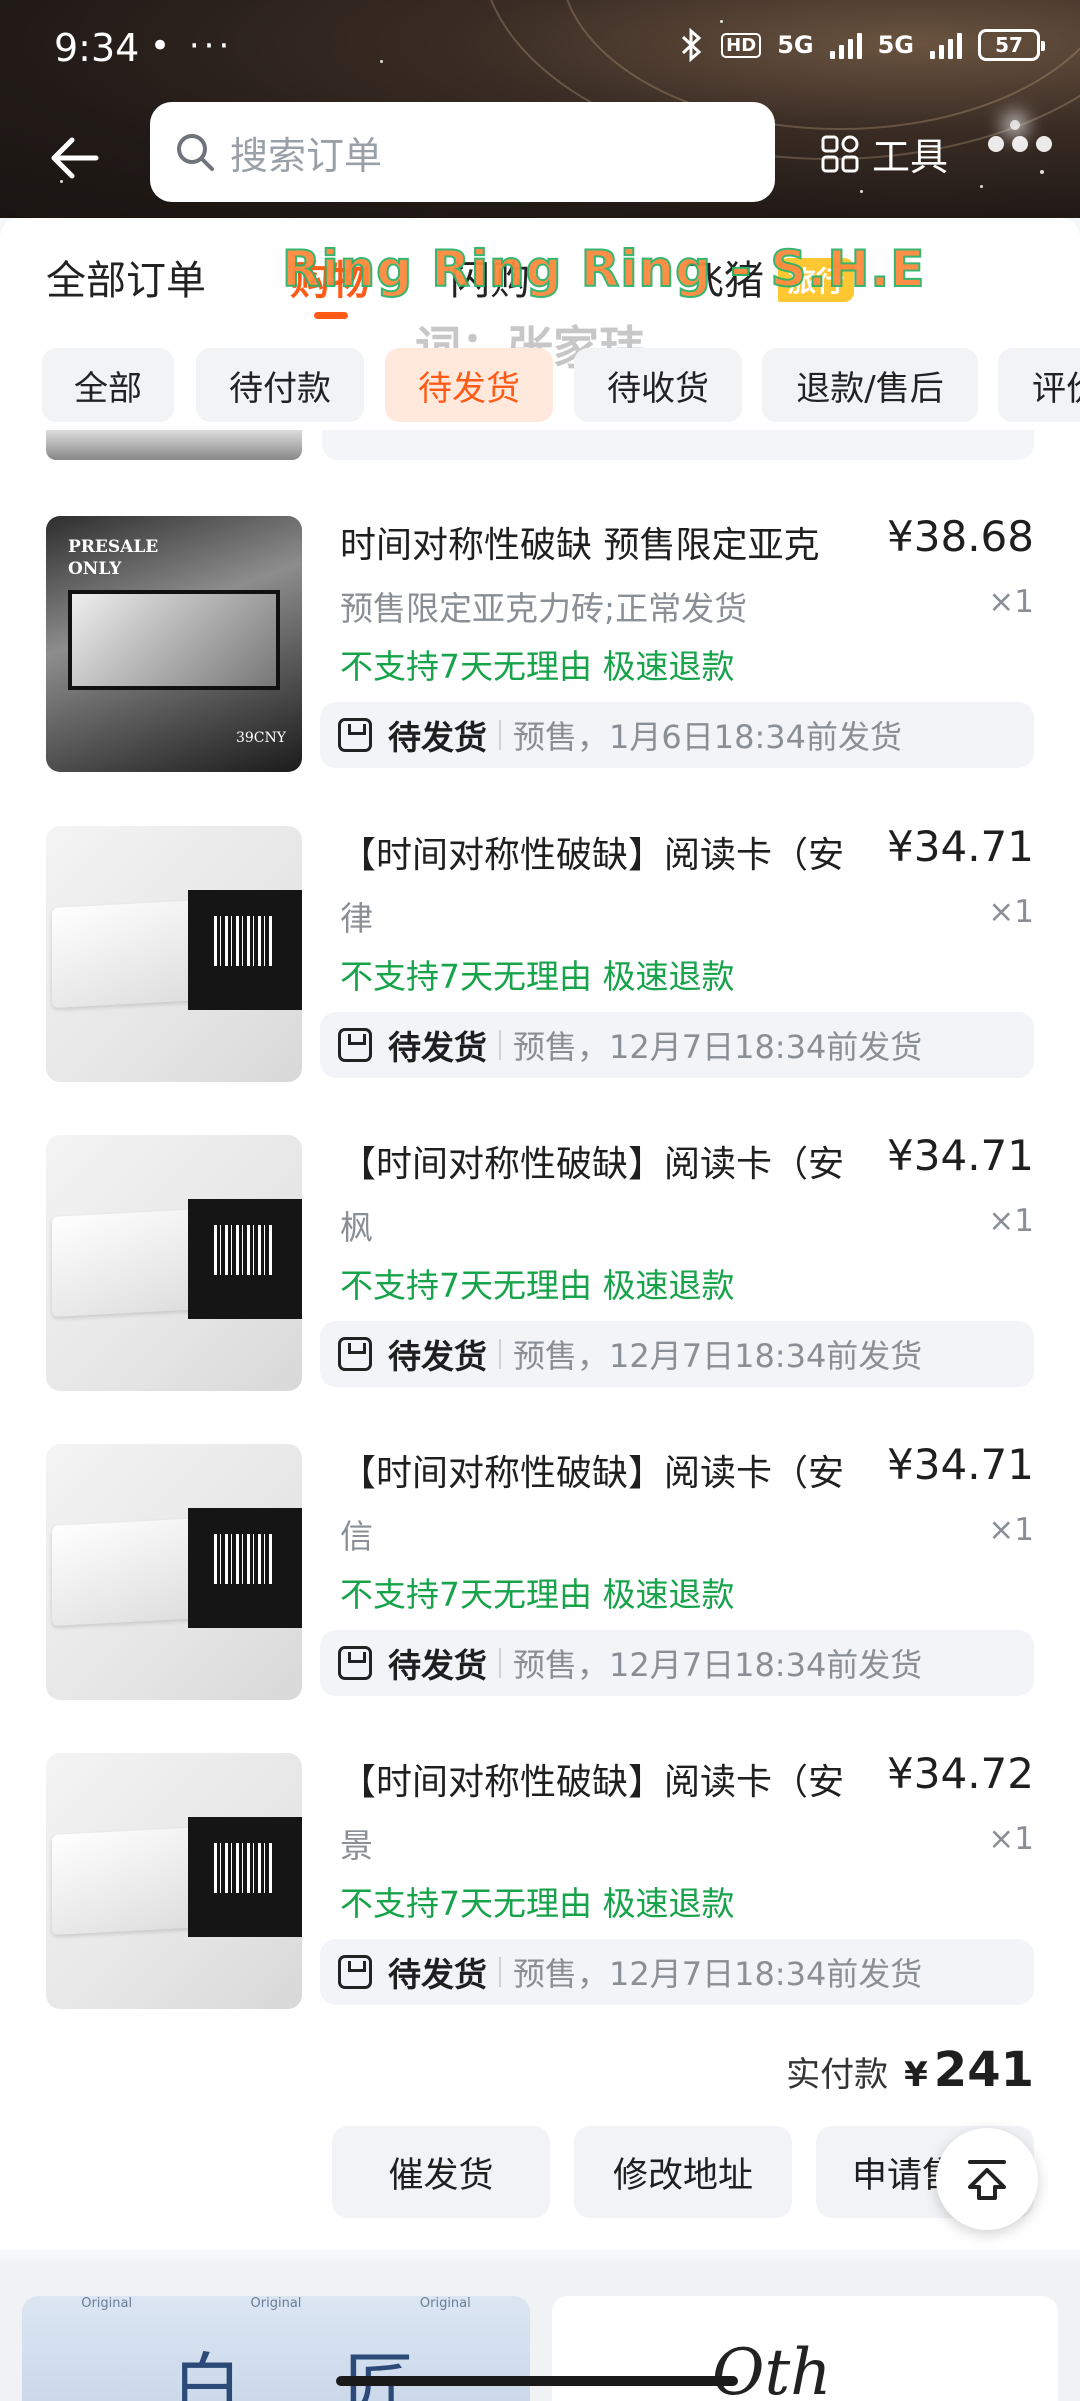  What do you see at coordinates (741, 45) in the screenshot?
I see `hd-voice-badge: HD` at bounding box center [741, 45].